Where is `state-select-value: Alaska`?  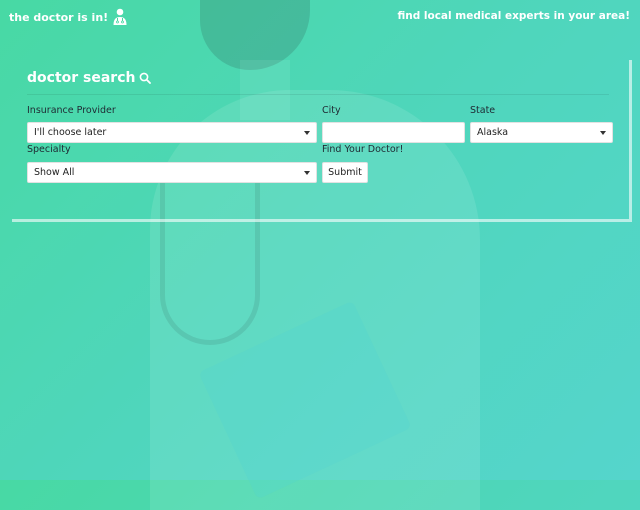 state-select-value: Alaska is located at coordinates (493, 132).